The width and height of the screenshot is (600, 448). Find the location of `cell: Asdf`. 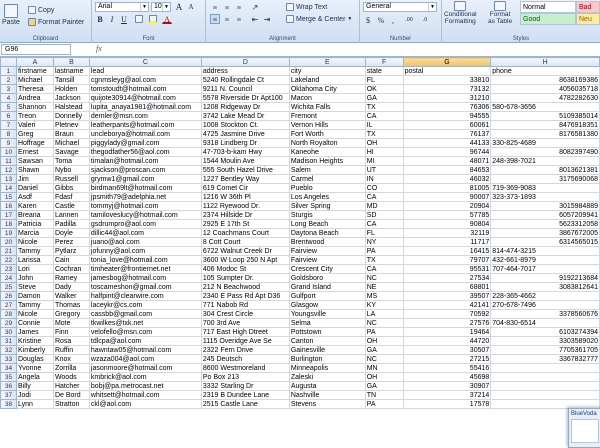

cell: Asdf is located at coordinates (34, 197).